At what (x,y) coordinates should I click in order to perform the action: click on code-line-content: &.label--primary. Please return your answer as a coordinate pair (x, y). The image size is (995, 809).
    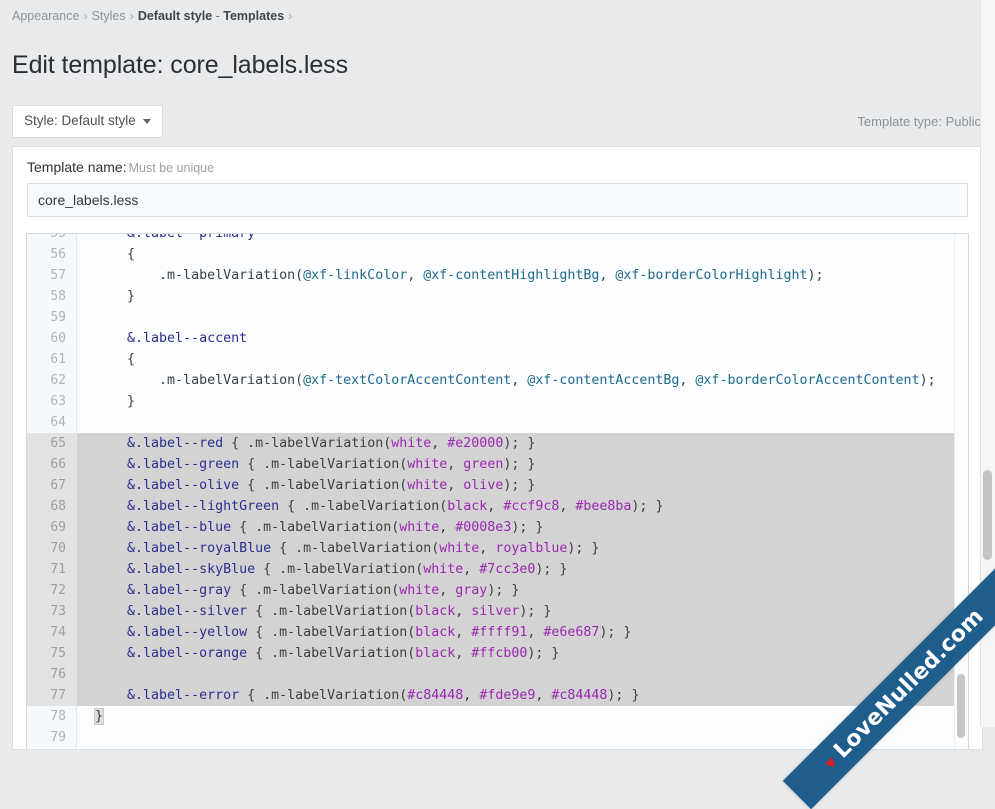
    Looking at the image, I should click on (522, 239).